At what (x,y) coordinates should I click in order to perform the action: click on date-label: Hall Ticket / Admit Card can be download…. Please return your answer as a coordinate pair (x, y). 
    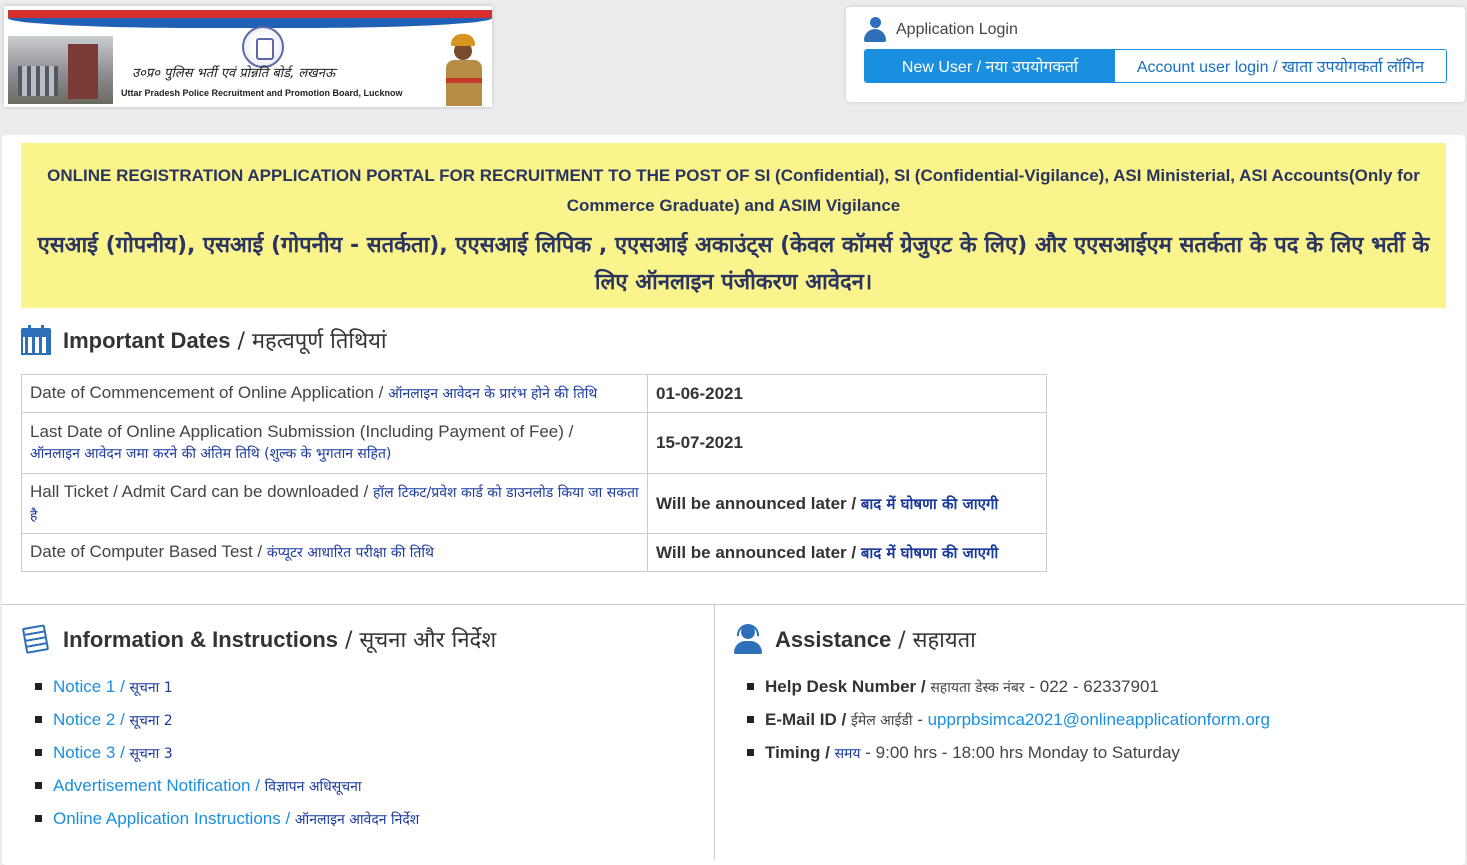
    Looking at the image, I should click on (334, 503).